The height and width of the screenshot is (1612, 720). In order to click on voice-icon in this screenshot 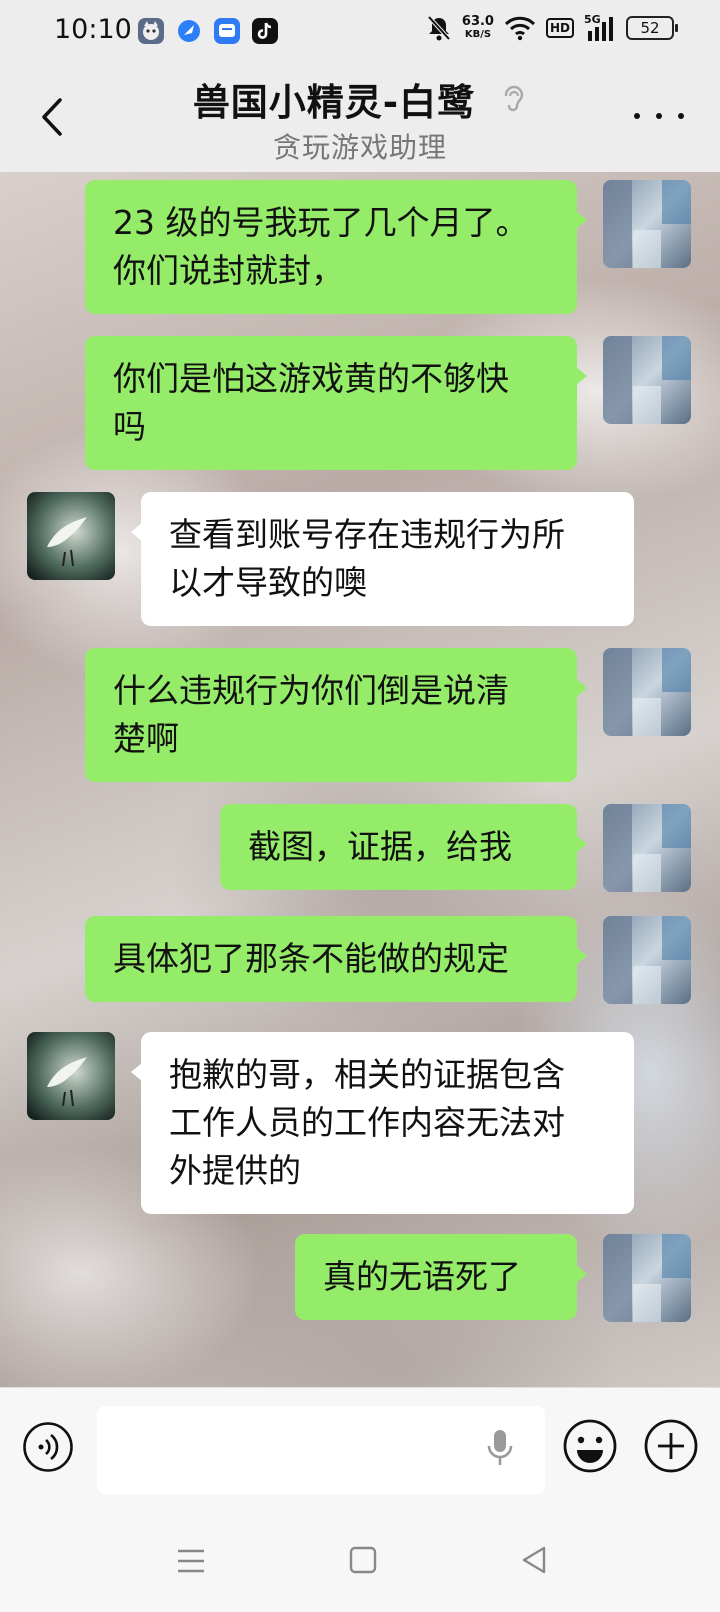, I will do `click(48, 1447)`.